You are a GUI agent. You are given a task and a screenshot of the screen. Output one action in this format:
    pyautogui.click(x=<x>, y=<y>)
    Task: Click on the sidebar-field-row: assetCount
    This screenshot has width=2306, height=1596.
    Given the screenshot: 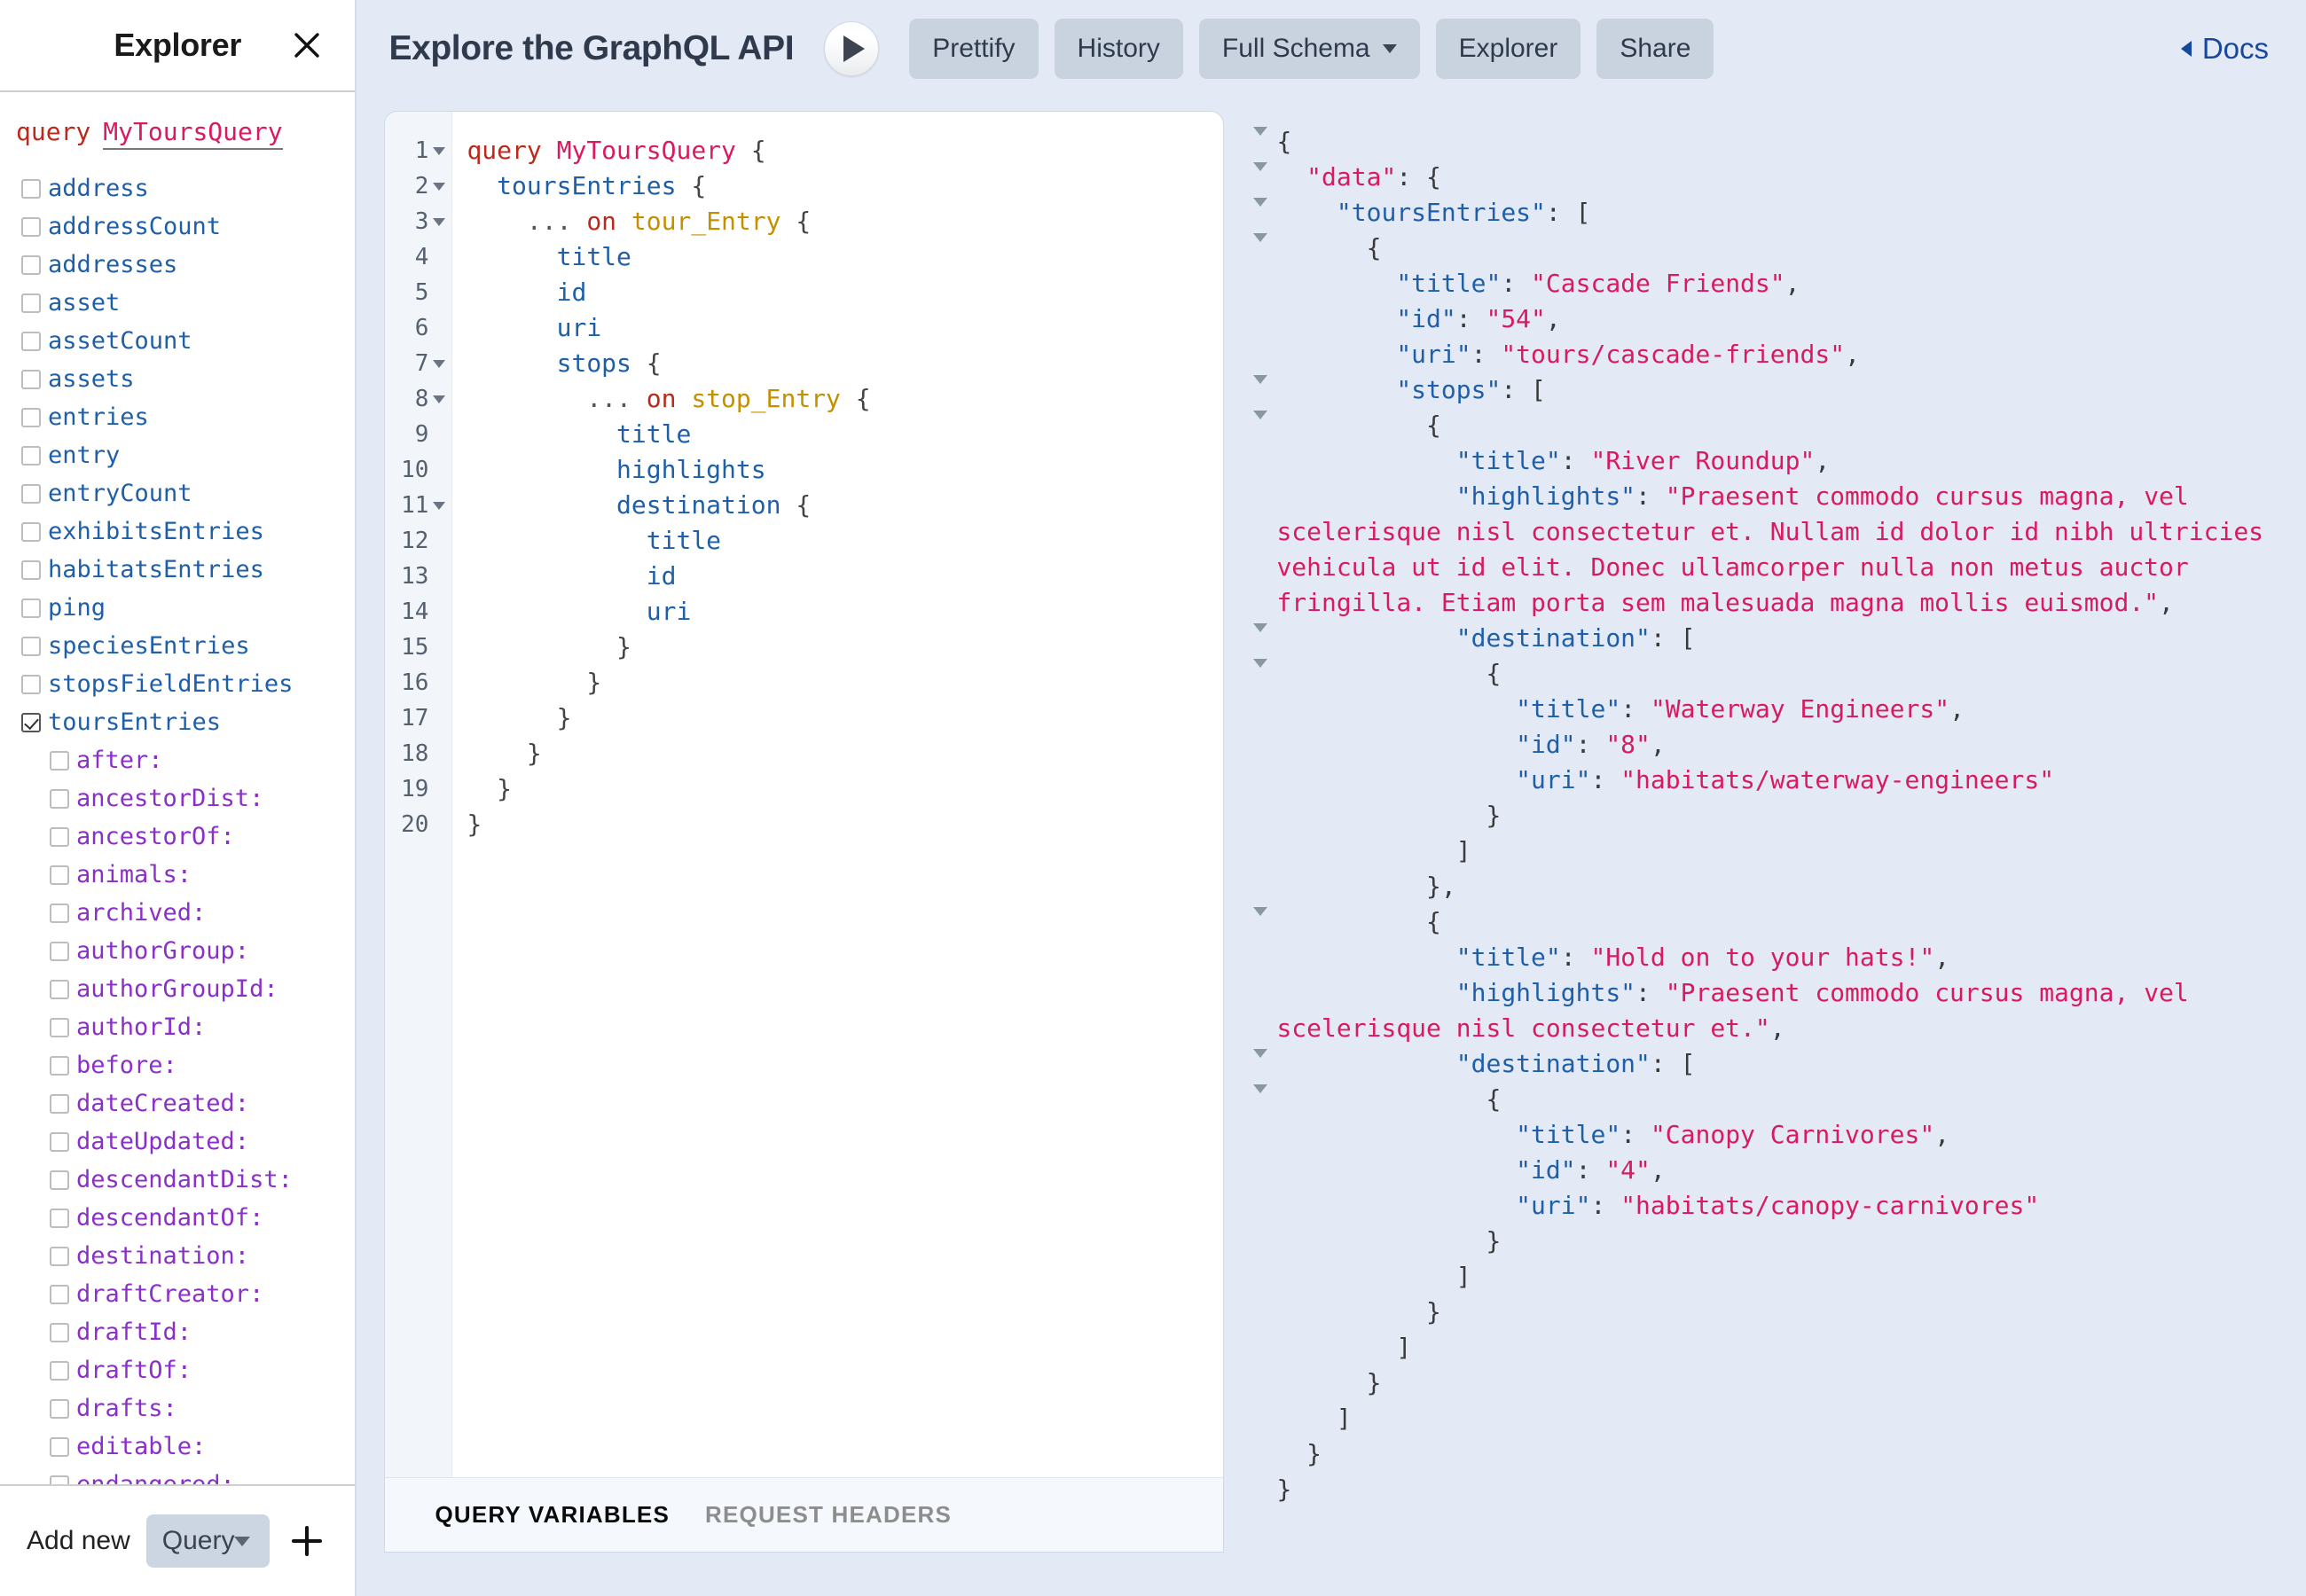 What is the action you would take?
    pyautogui.click(x=177, y=341)
    